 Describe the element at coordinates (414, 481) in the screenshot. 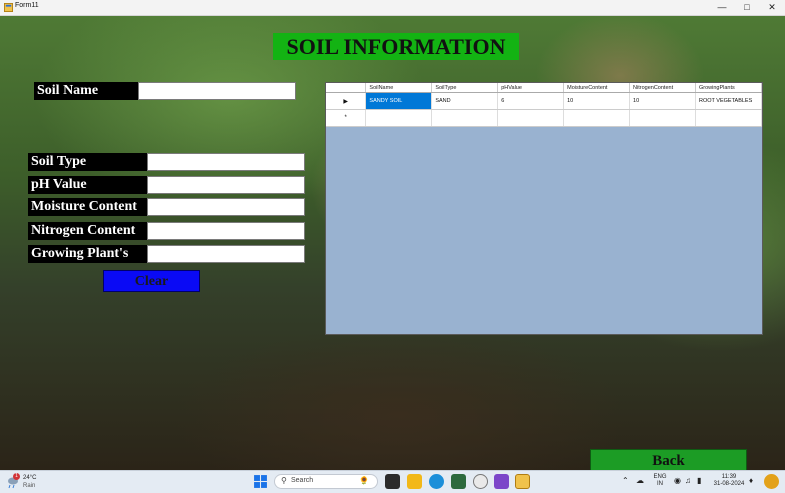

I see `file-explorer-icon` at that location.